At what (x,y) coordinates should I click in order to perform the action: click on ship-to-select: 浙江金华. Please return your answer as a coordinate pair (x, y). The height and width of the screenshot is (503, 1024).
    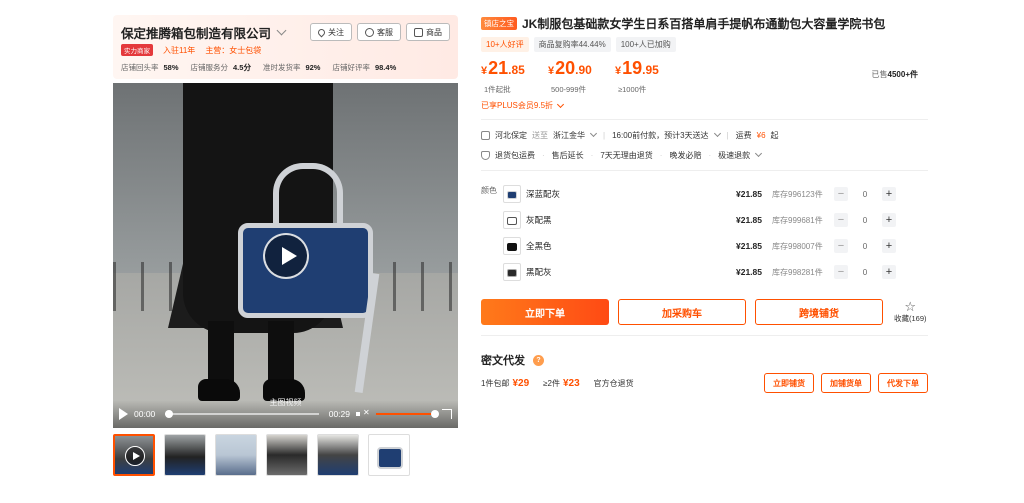
    Looking at the image, I should click on (569, 135).